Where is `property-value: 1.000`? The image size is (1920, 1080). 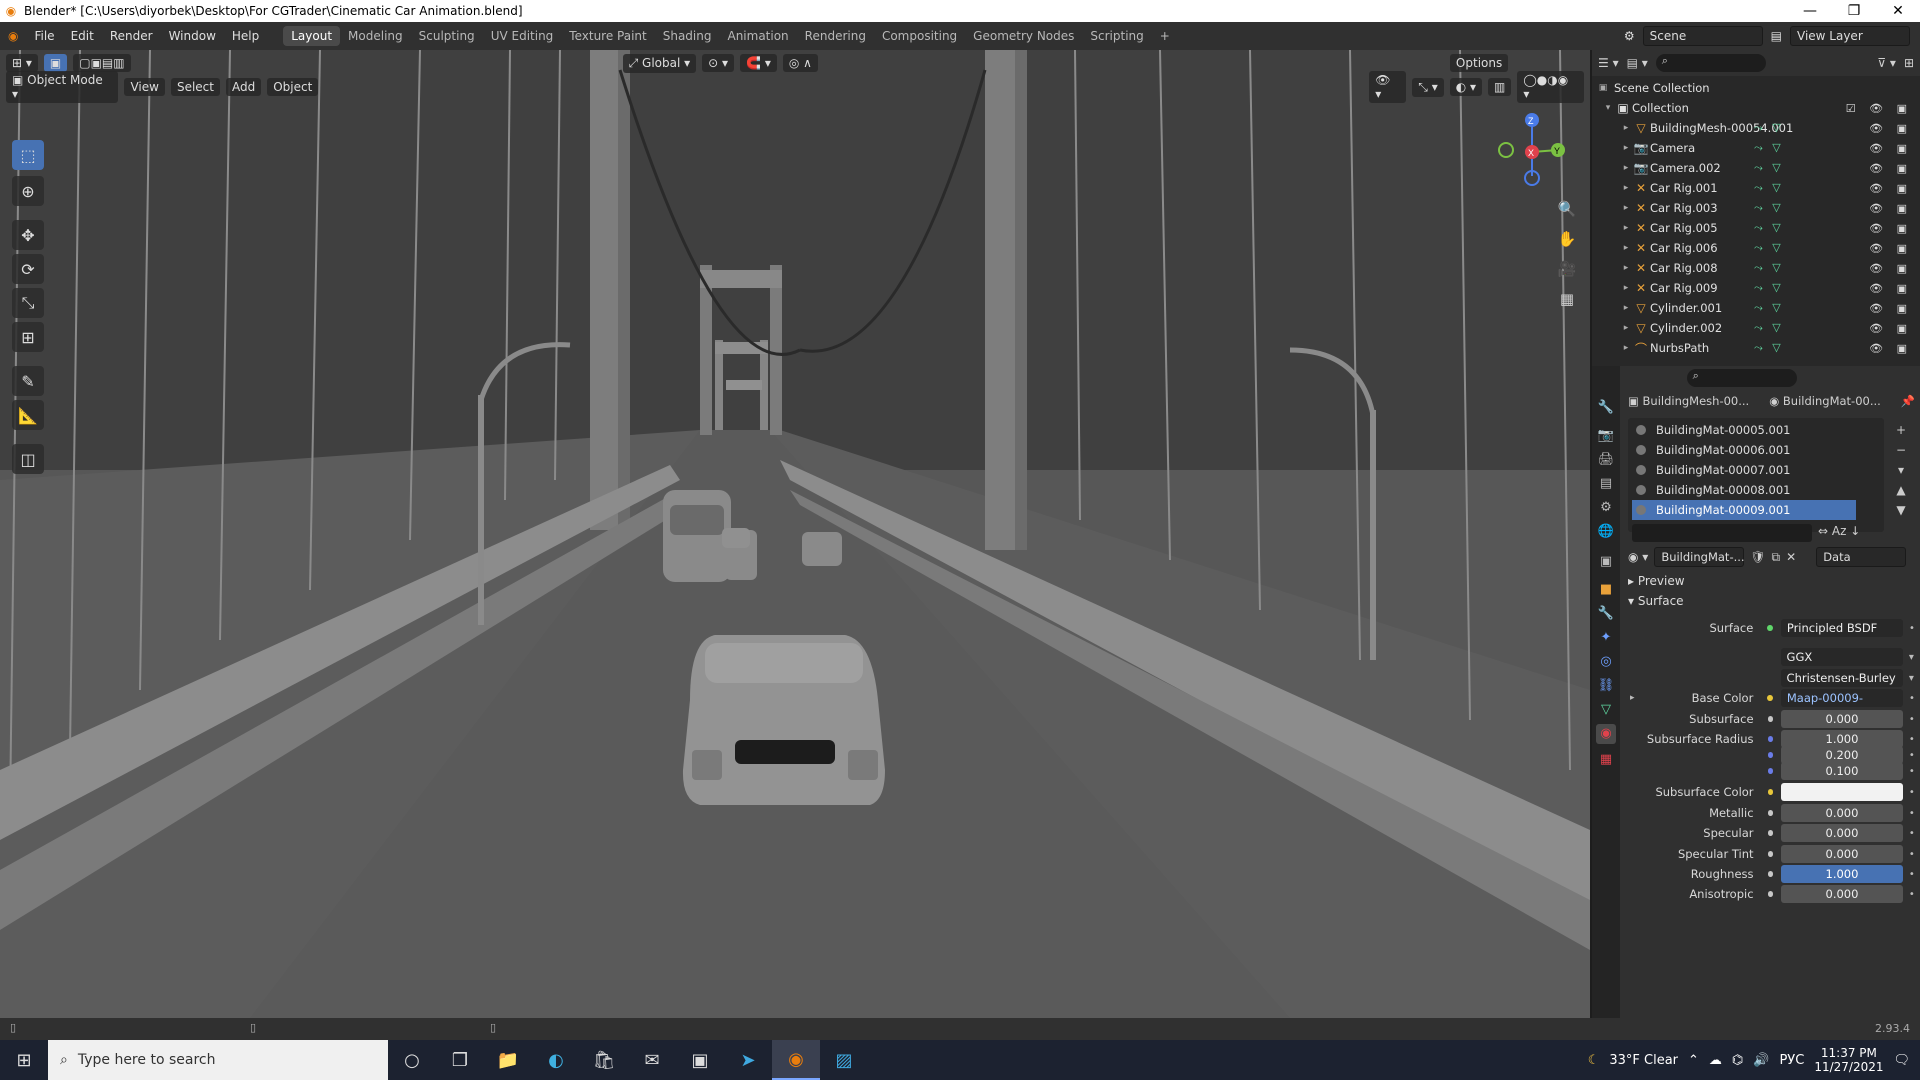 property-value: 1.000 is located at coordinates (1842, 874).